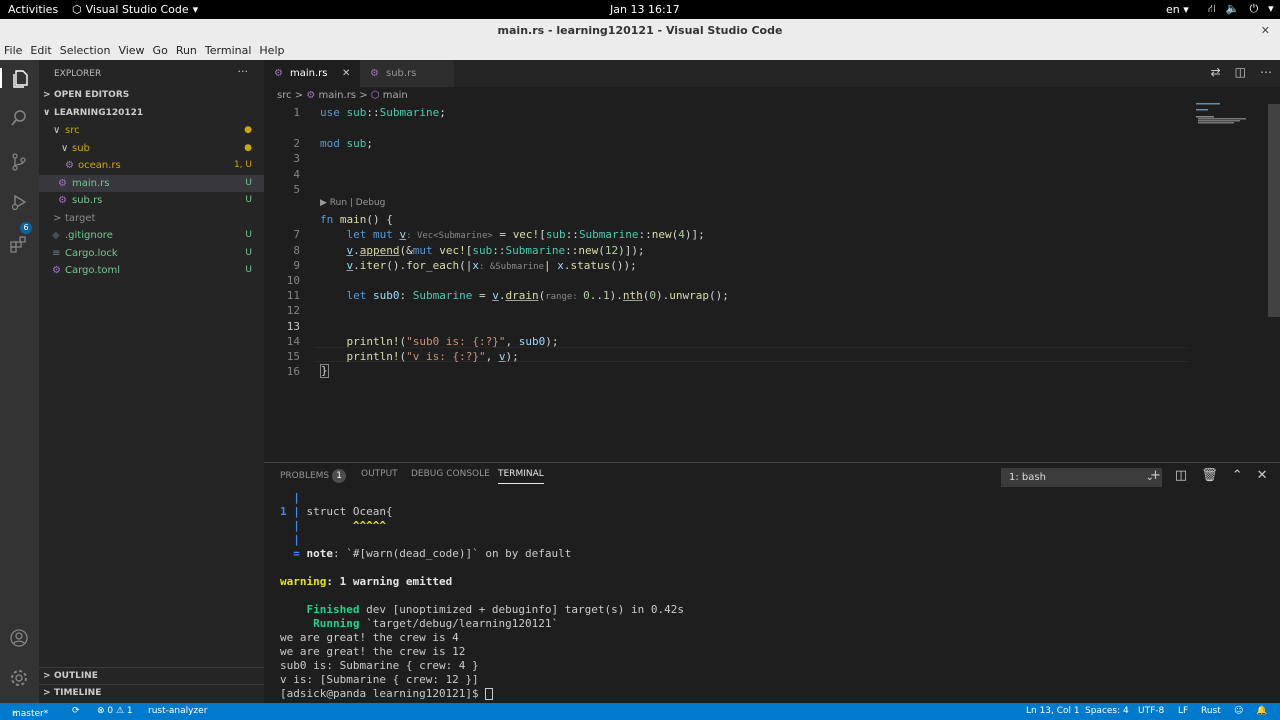  Describe the element at coordinates (442, 295) in the screenshot. I see `code-token: Submarine` at that location.